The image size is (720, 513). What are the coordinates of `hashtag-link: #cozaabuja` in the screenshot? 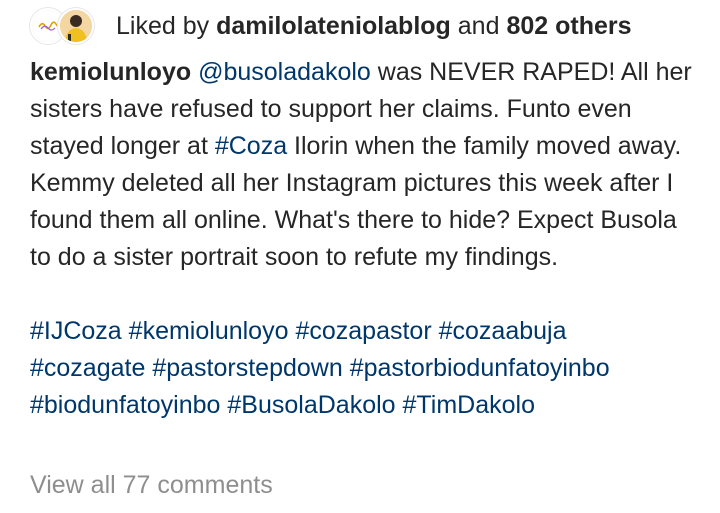 It's located at (503, 331).